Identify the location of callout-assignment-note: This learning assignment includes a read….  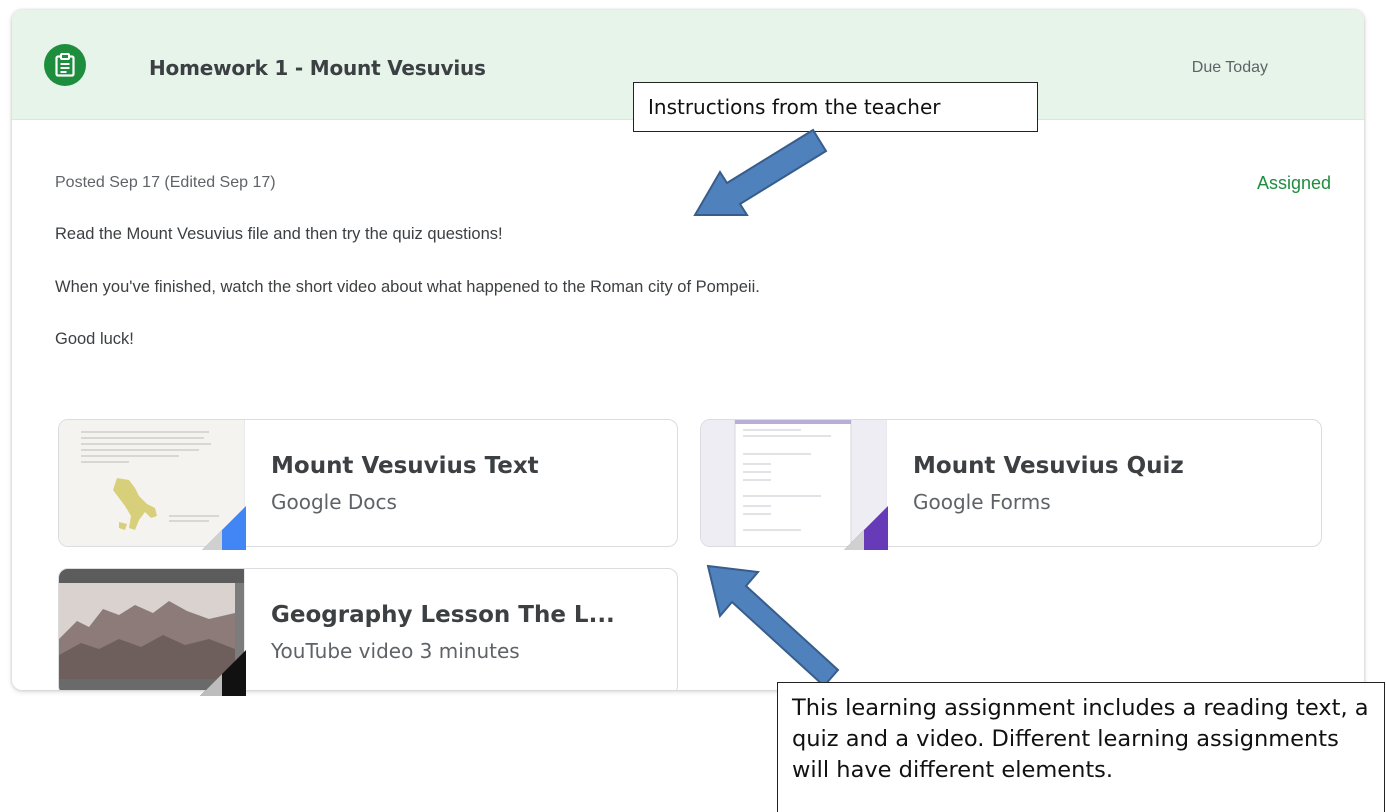
(1081, 747).